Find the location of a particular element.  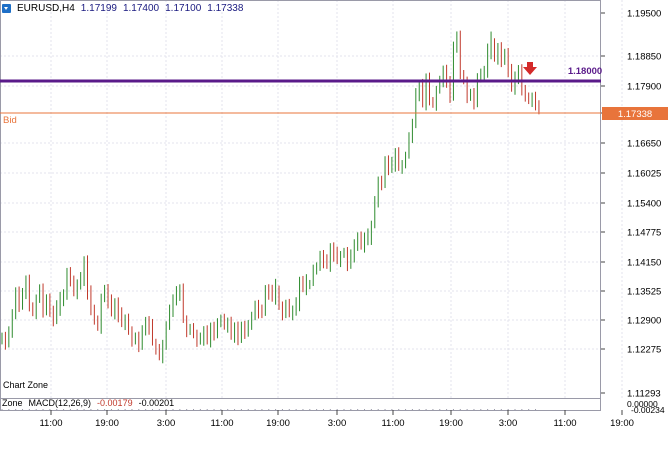

zone-label: Zone is located at coordinates (12, 403).